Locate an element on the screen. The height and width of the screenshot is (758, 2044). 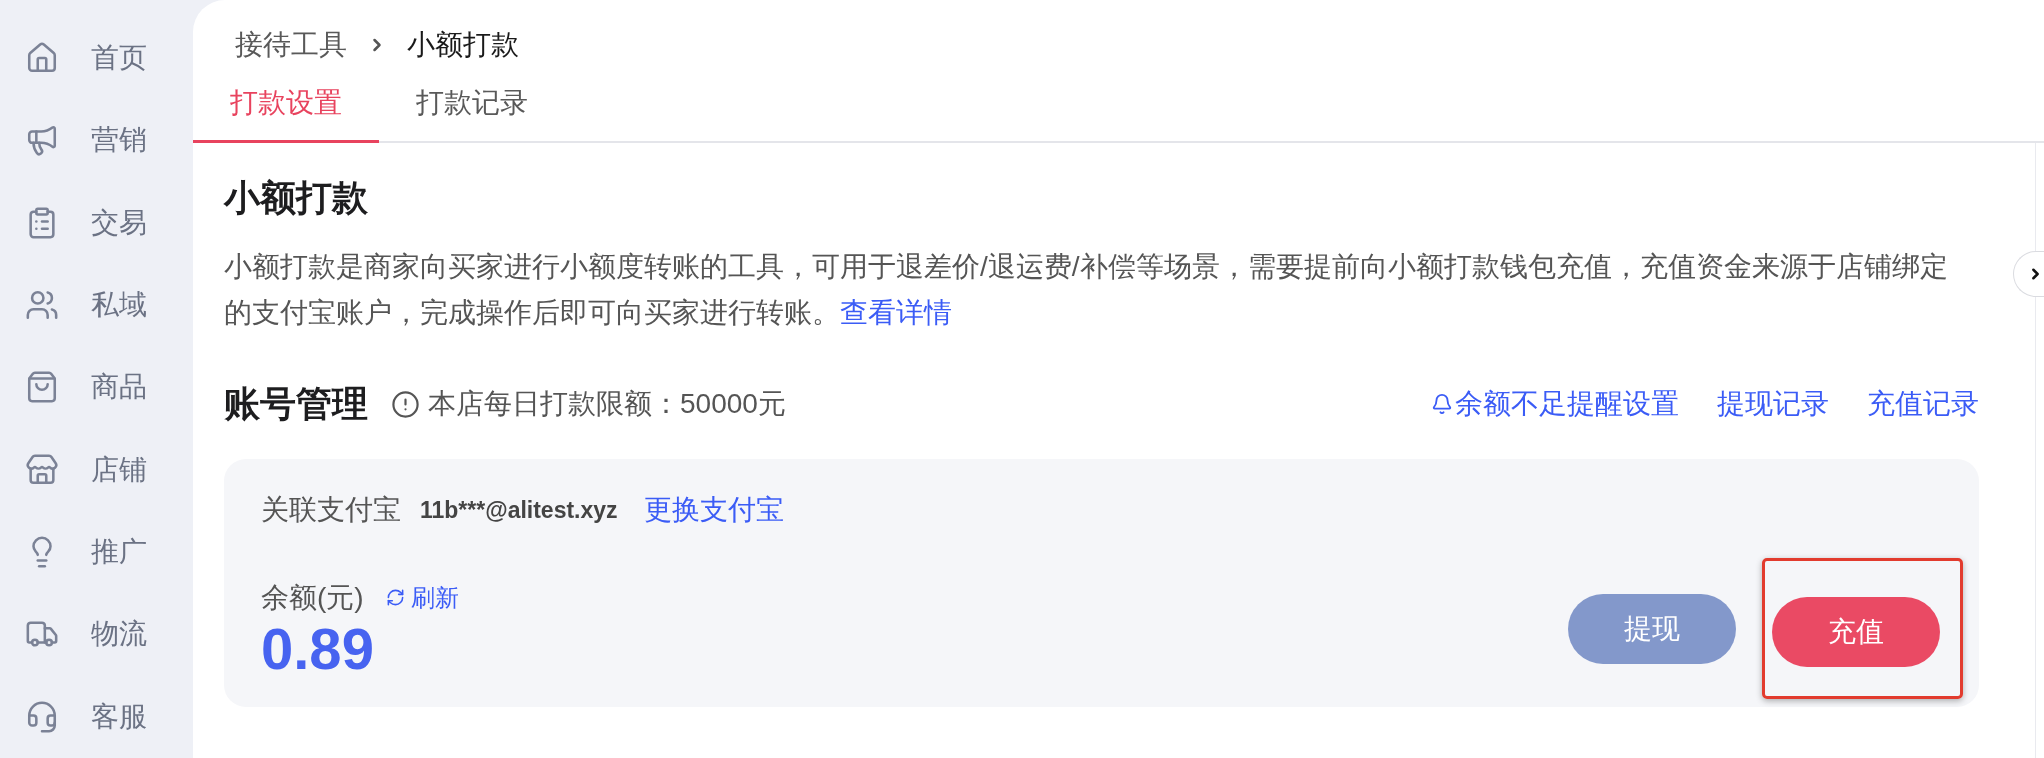
nav-item: 推广 is located at coordinates (80, 552).